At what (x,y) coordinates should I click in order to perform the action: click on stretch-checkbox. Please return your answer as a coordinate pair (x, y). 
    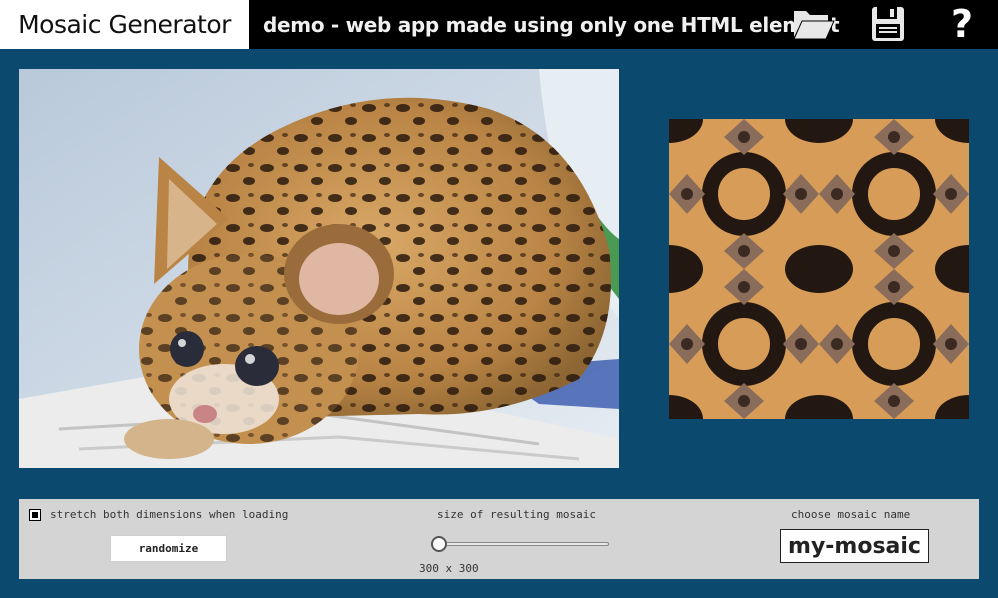
    Looking at the image, I should click on (35, 515).